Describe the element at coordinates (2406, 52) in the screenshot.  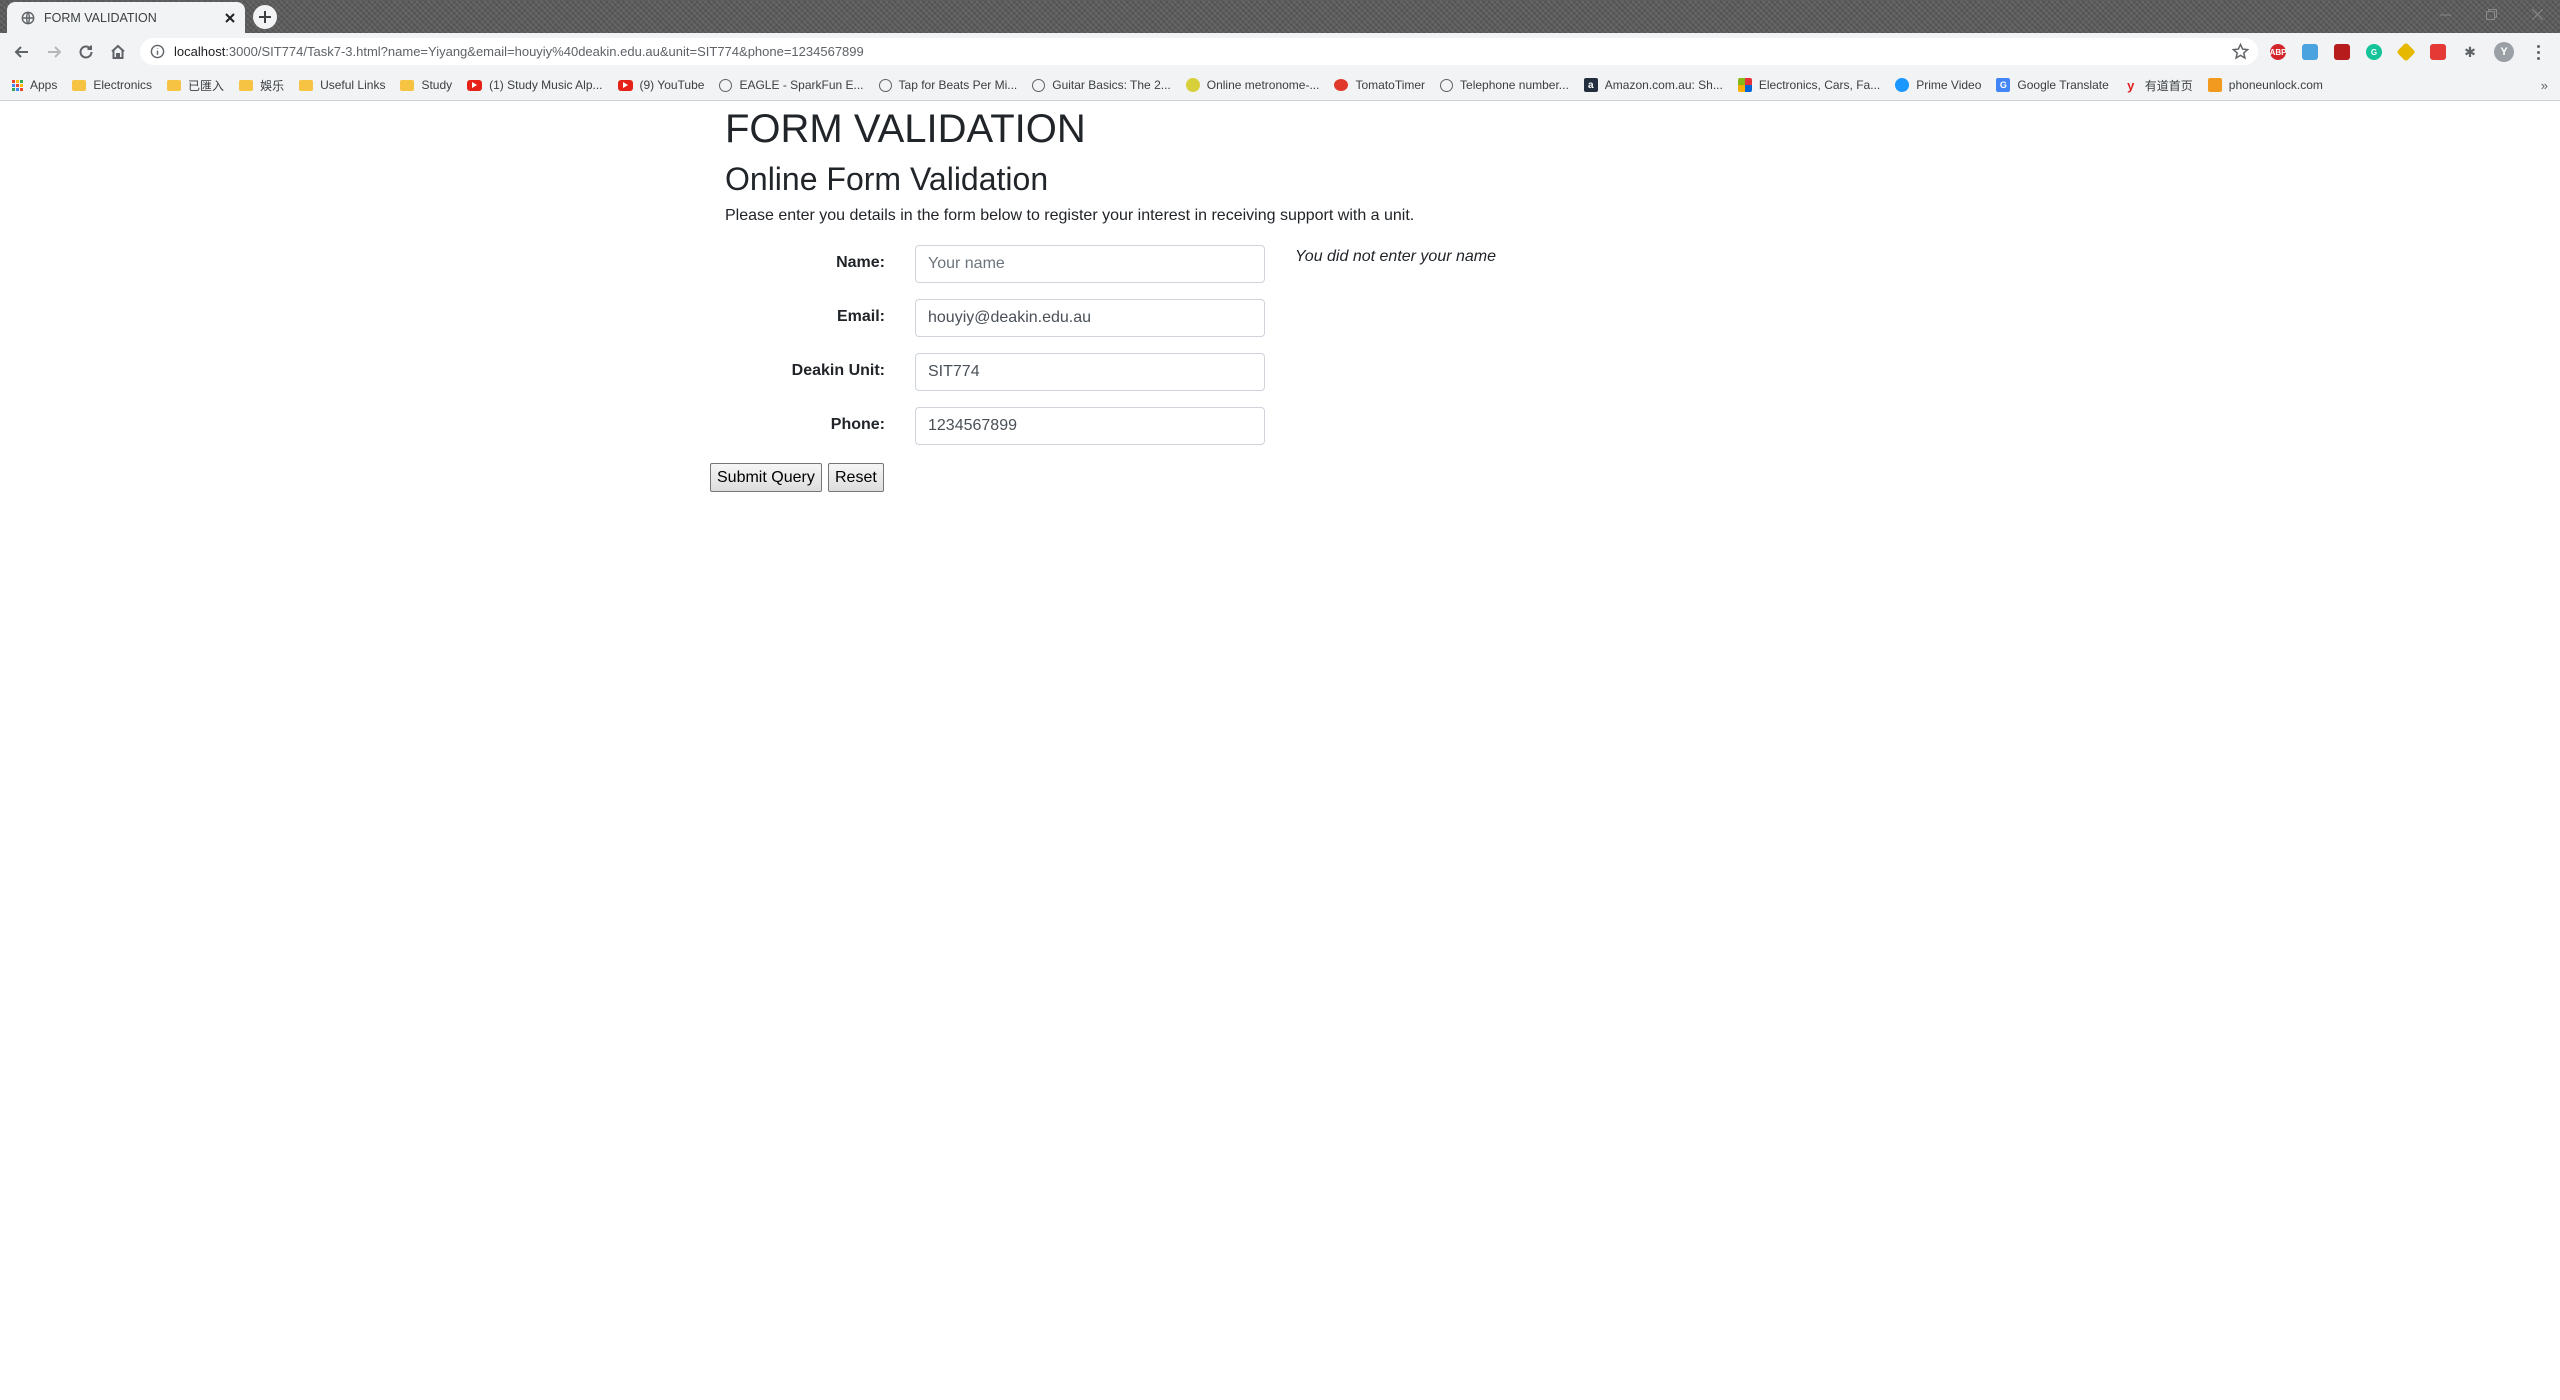
I see `diamond-extension-icon` at that location.